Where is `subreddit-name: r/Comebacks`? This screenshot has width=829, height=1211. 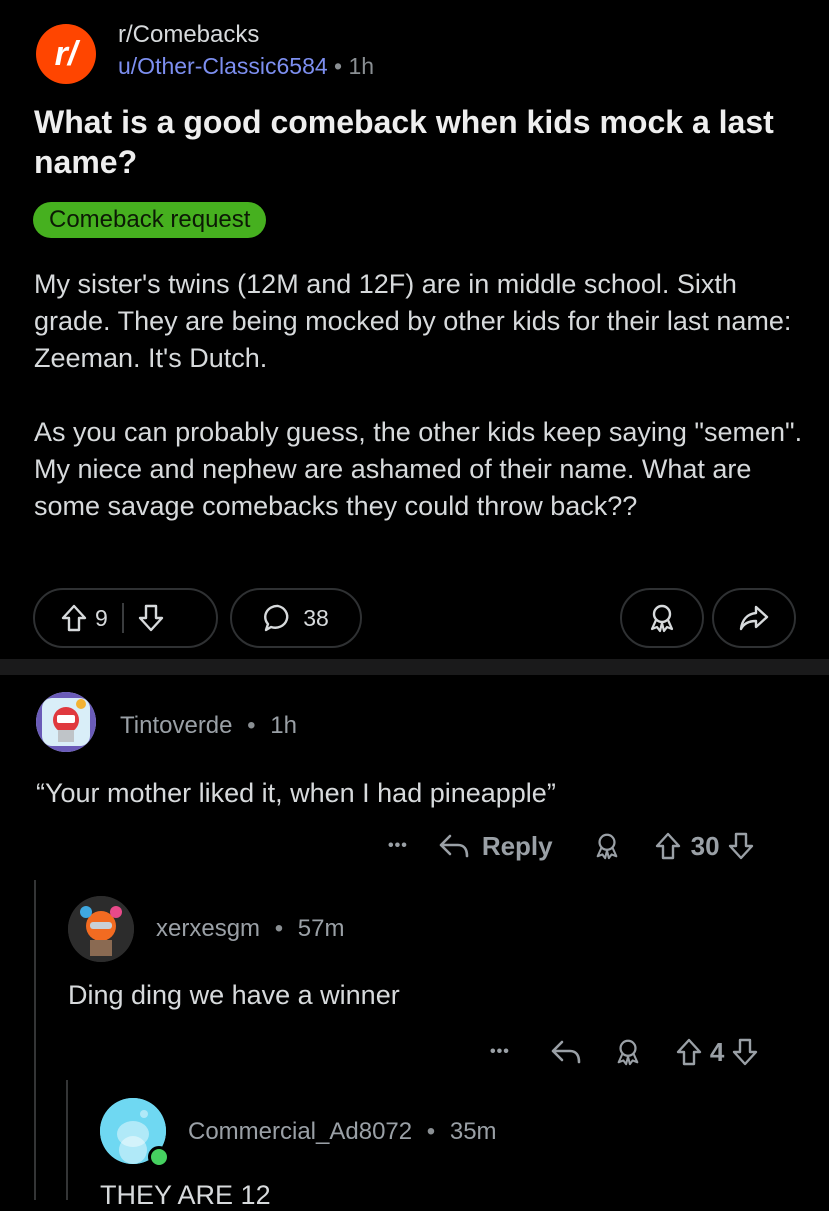 subreddit-name: r/Comebacks is located at coordinates (188, 35).